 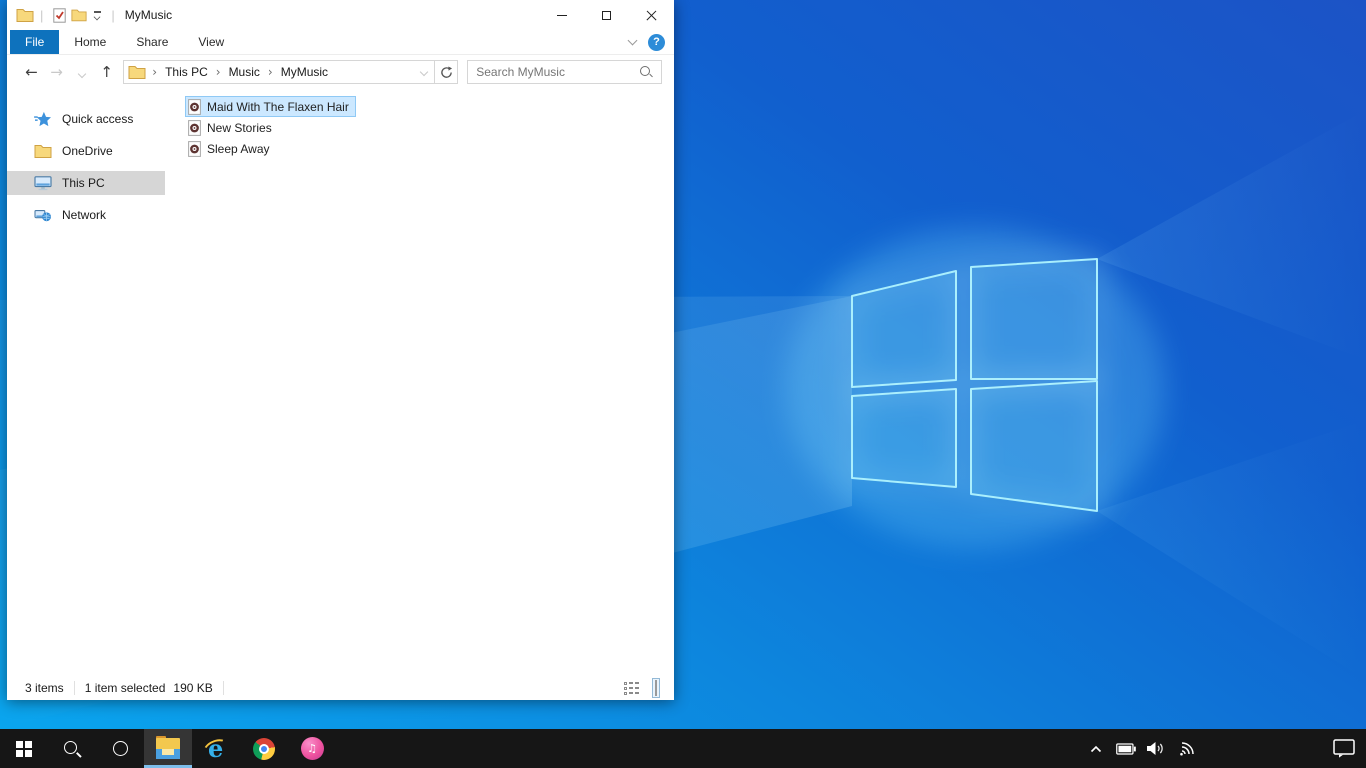 I want to click on properties-check-icon, so click(x=59, y=15).